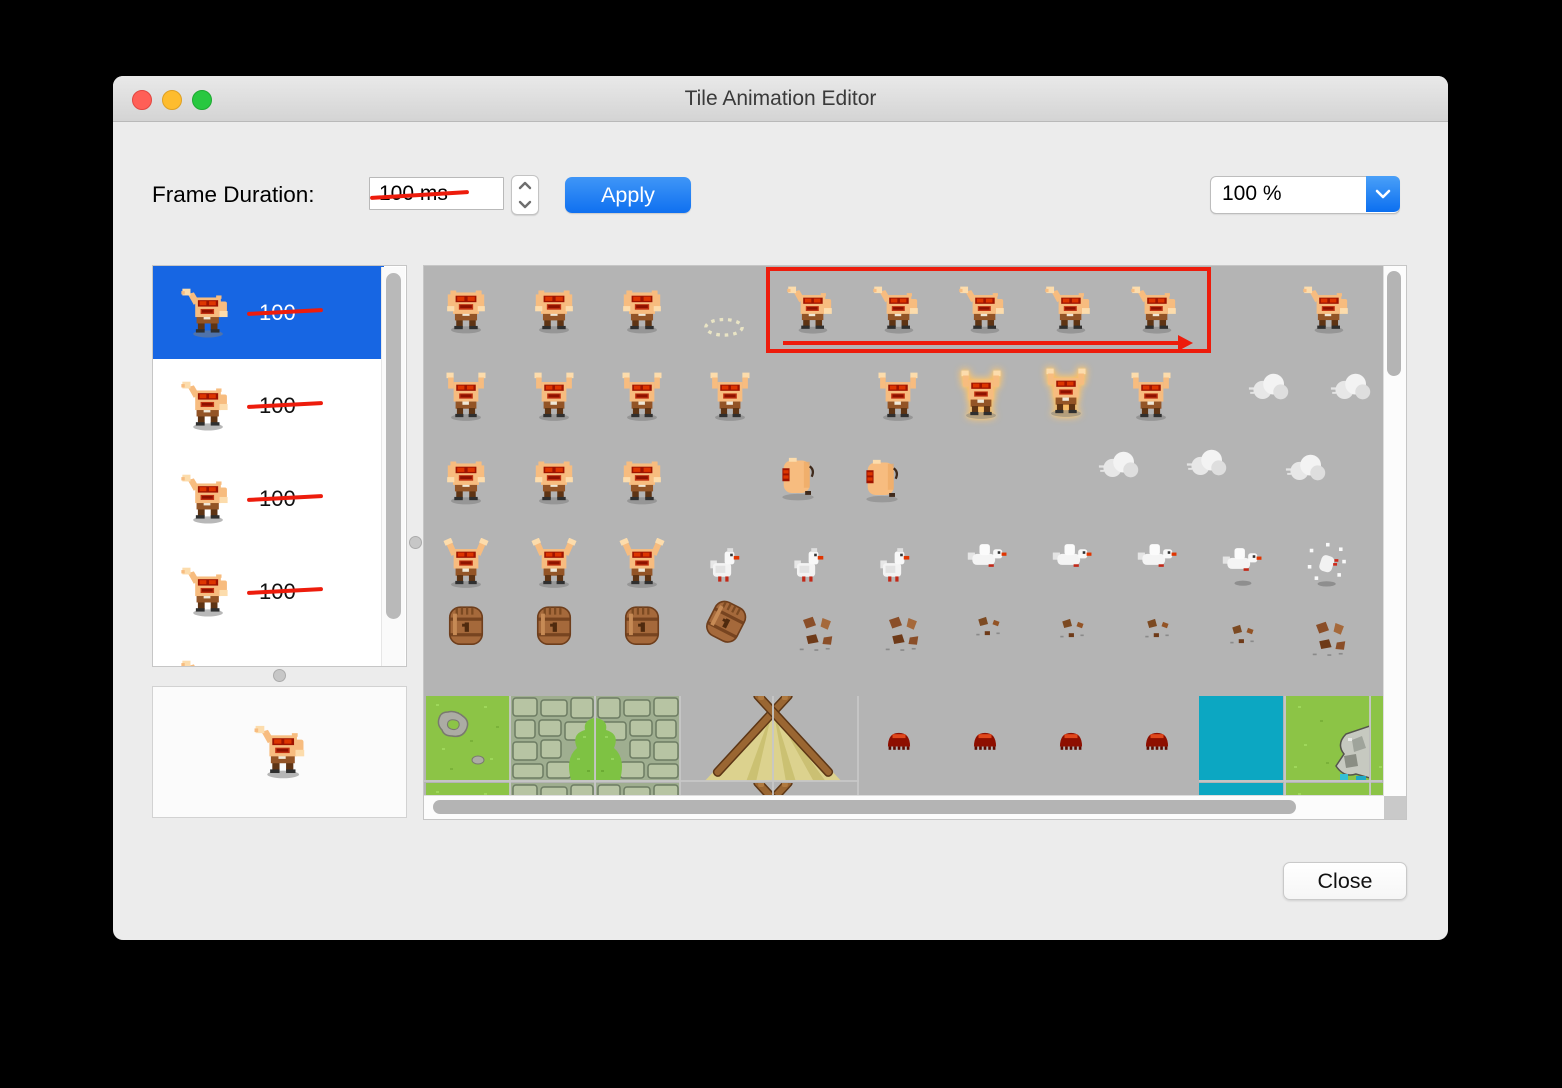 This screenshot has width=1562, height=1088. What do you see at coordinates (1252, 193) in the screenshot?
I see `zoom-value: 100 %` at bounding box center [1252, 193].